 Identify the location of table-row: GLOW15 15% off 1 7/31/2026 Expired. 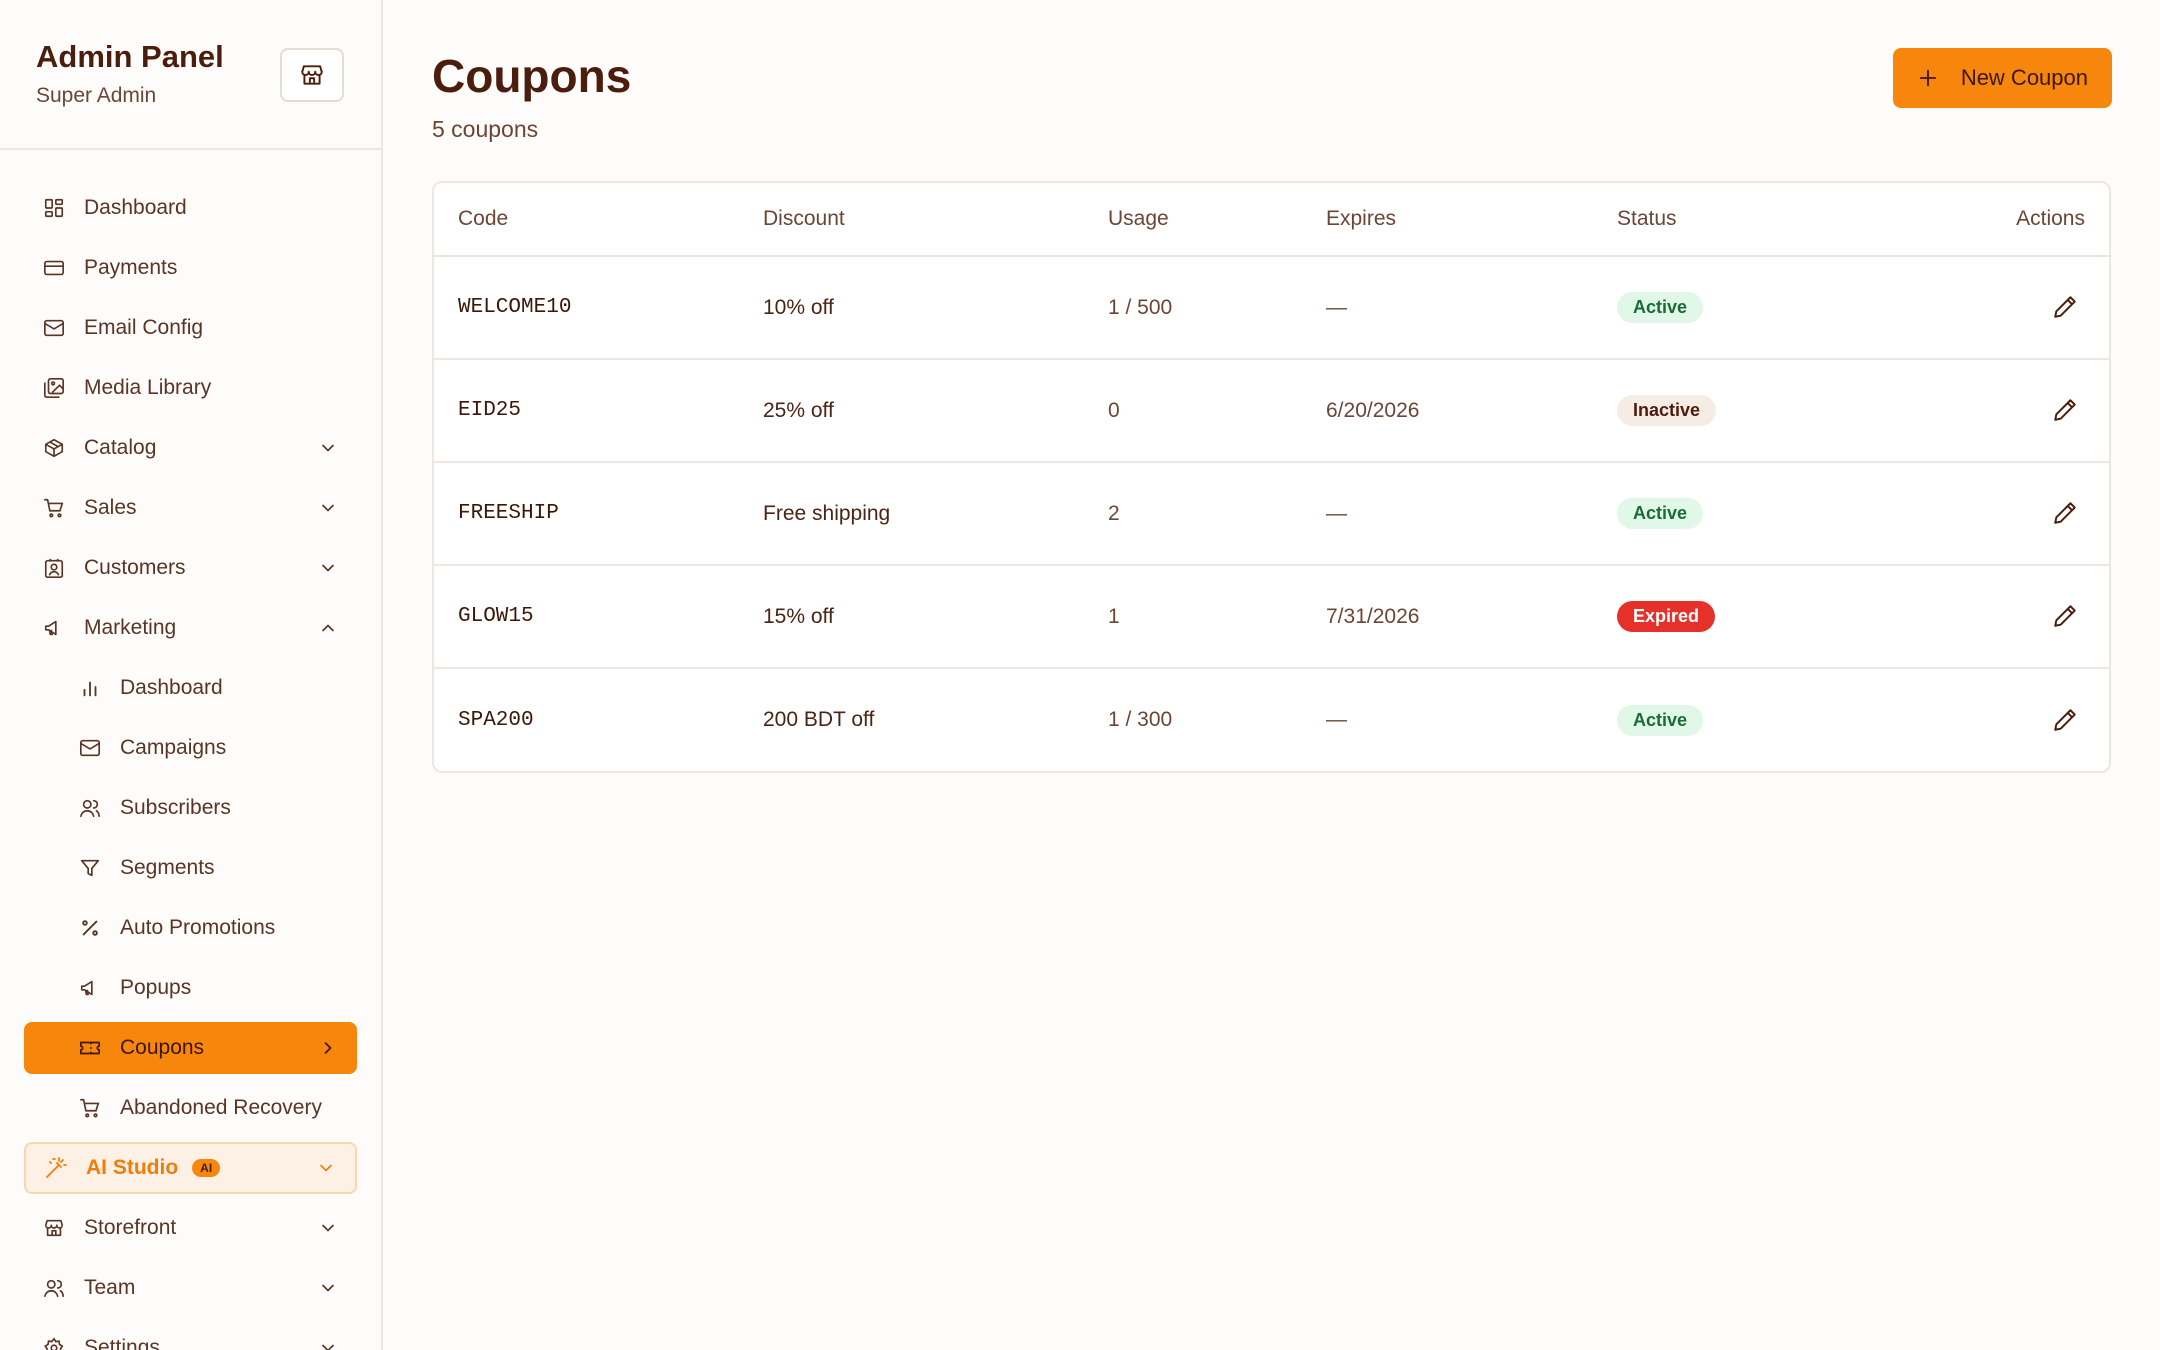
(1271, 617).